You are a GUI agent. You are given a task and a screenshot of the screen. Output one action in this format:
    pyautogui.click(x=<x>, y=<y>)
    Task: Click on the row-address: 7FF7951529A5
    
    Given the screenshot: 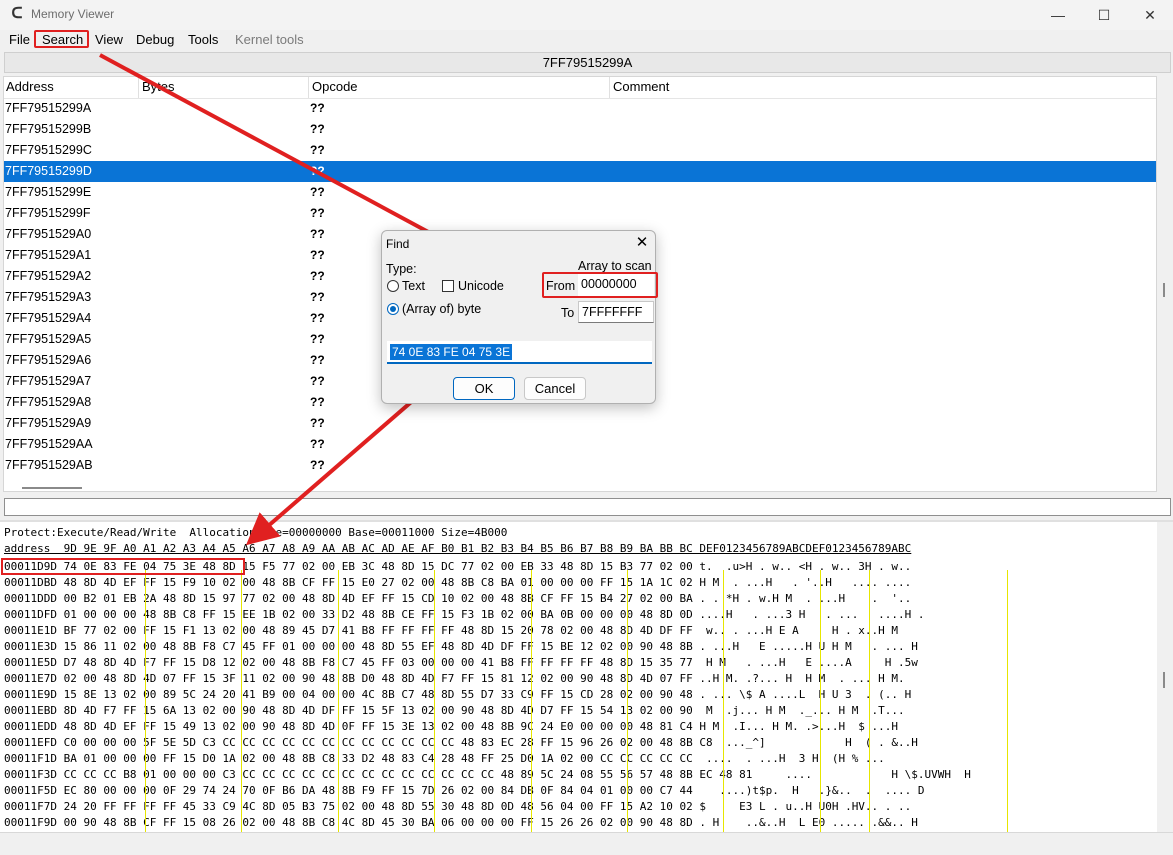 What is the action you would take?
    pyautogui.click(x=48, y=339)
    